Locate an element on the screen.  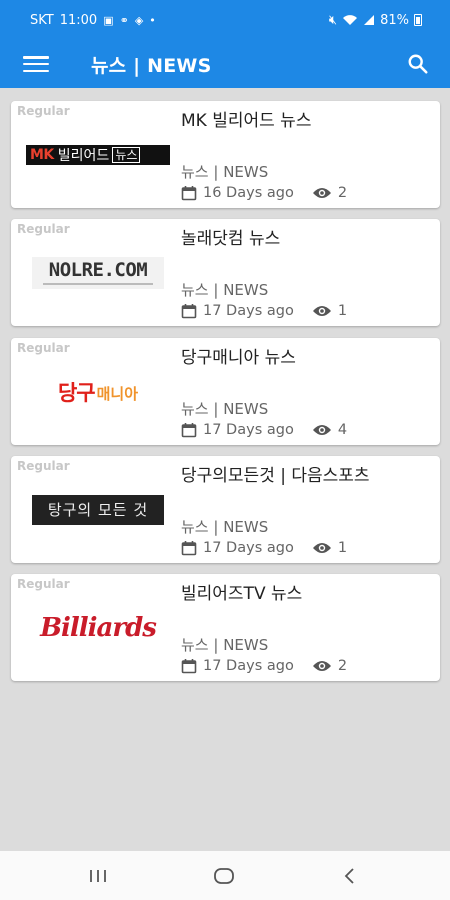
news-meta: 17 Days ago 4 is located at coordinates (264, 430).